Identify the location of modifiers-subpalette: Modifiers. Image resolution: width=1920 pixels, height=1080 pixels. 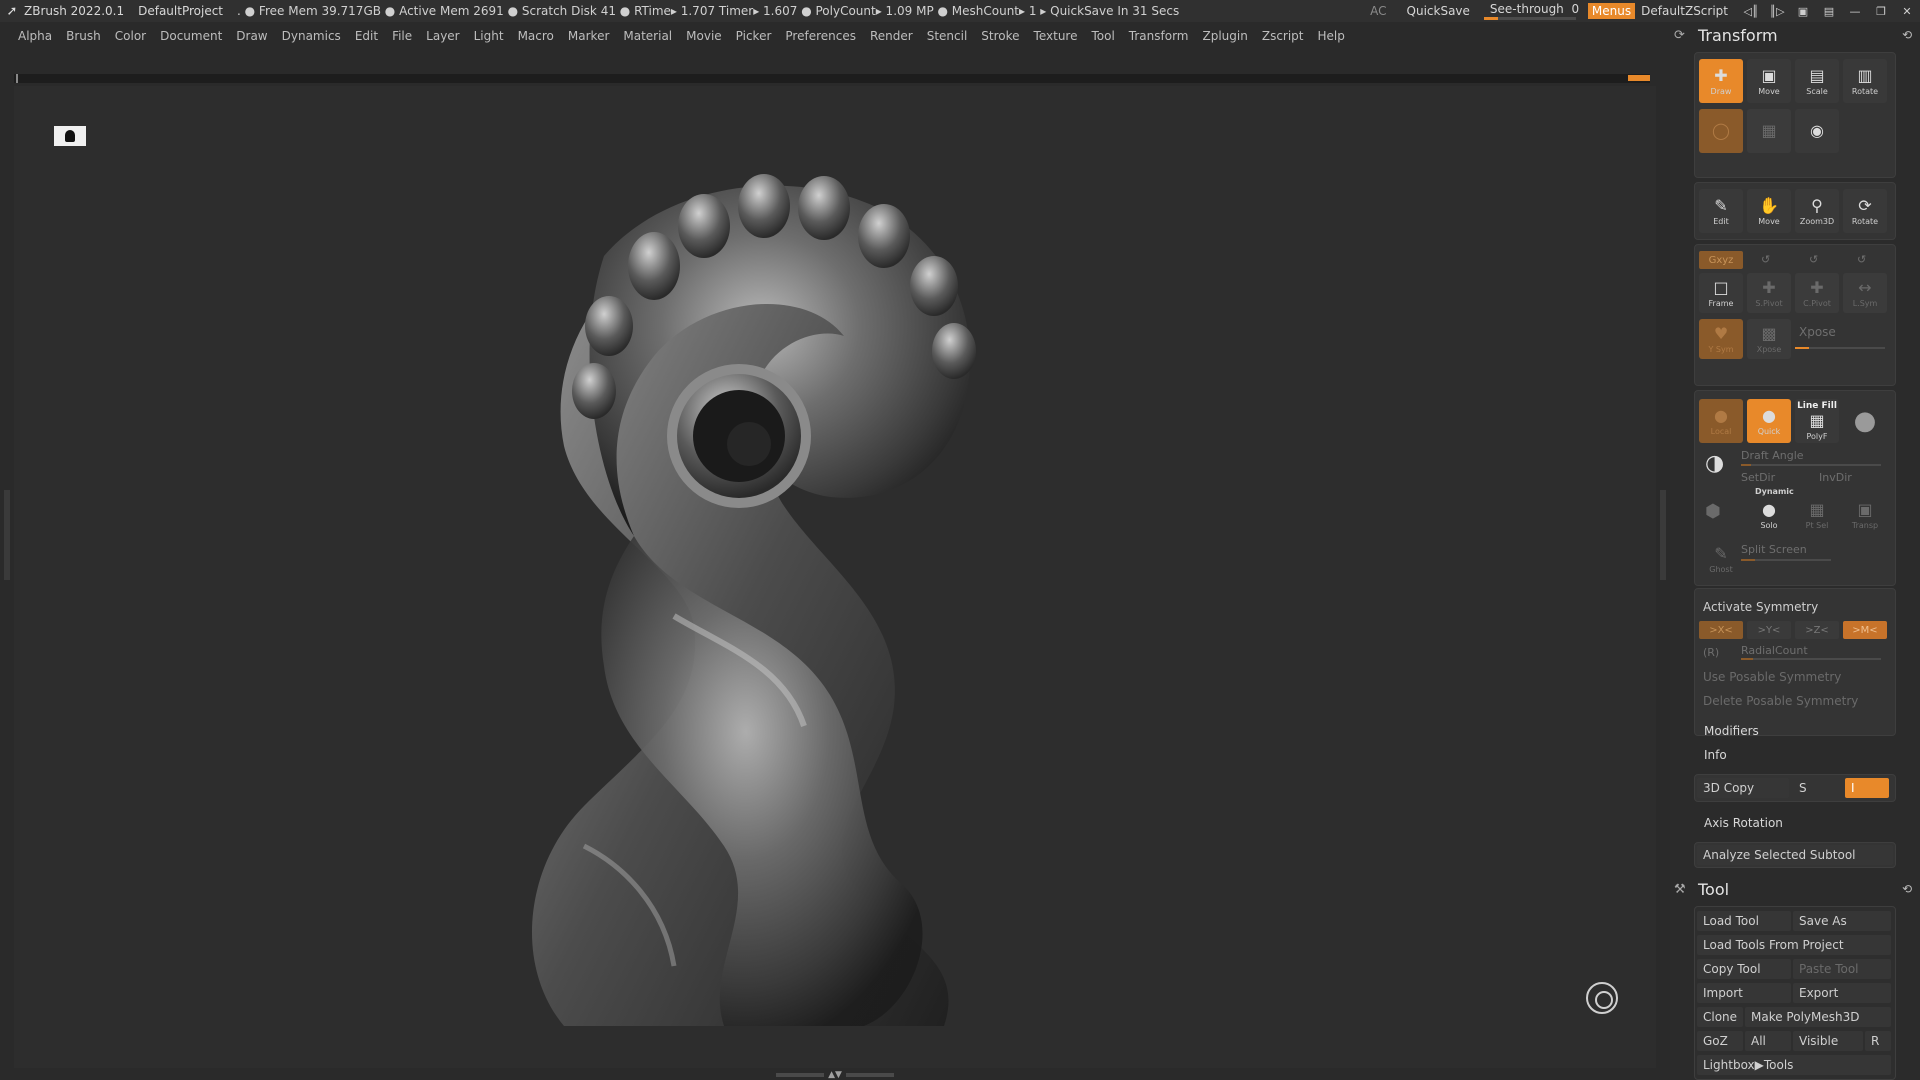
(1731, 731).